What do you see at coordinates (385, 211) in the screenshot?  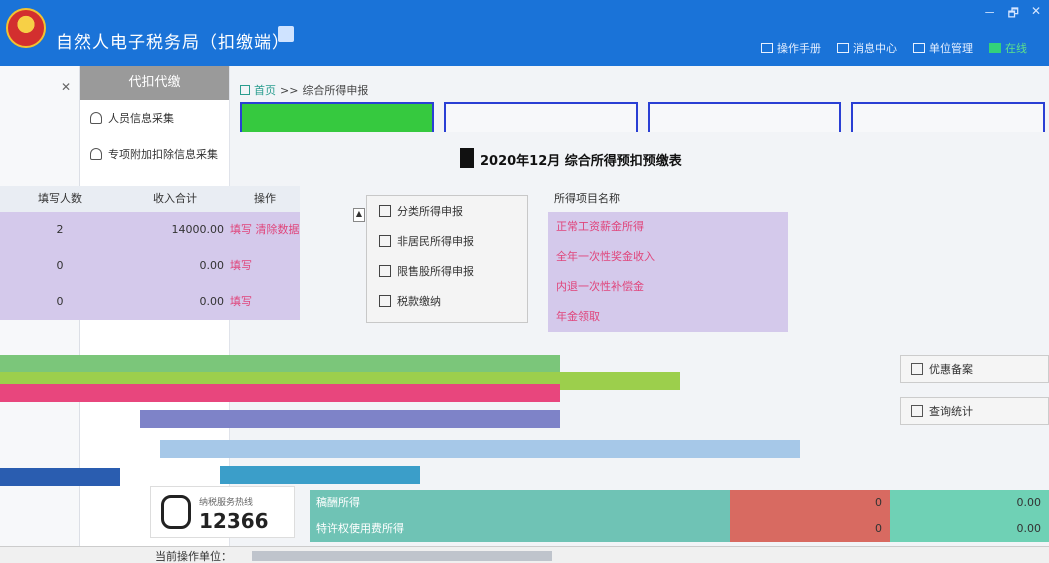 I see `category-icon` at bounding box center [385, 211].